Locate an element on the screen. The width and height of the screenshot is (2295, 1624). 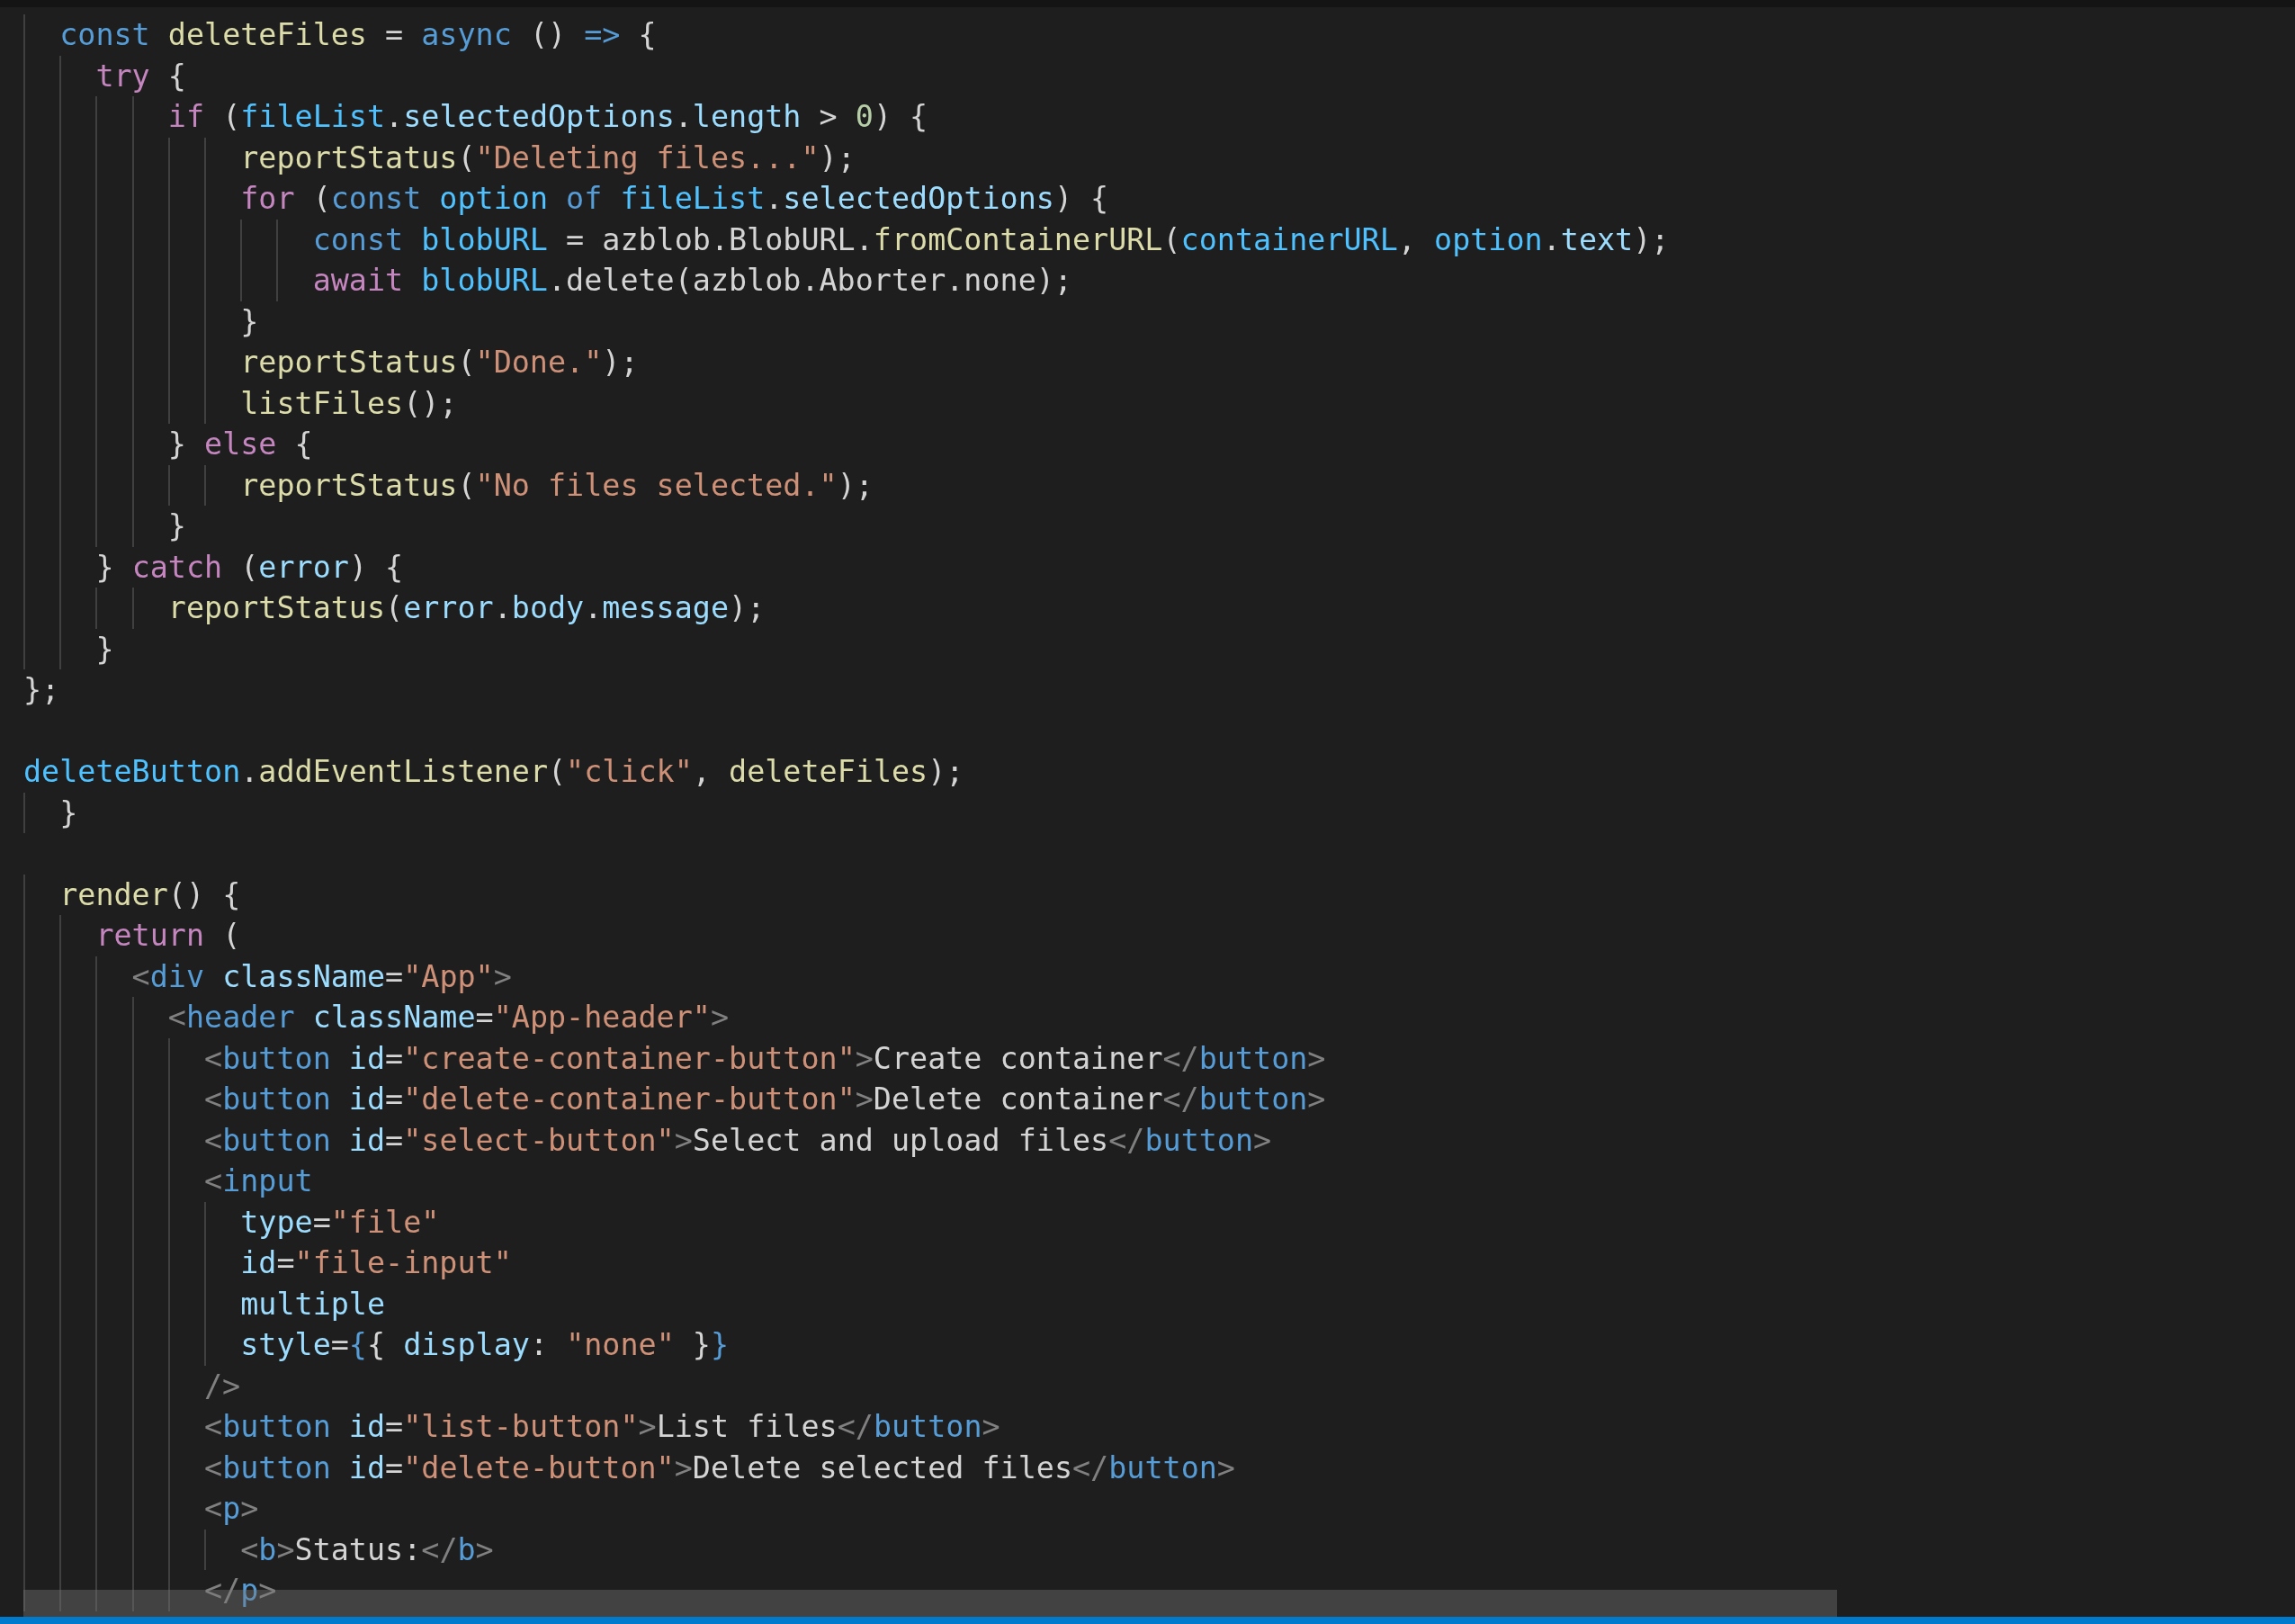
code-line: <button id="select-button">Select and upload files</button> is located at coordinates (738, 1140).